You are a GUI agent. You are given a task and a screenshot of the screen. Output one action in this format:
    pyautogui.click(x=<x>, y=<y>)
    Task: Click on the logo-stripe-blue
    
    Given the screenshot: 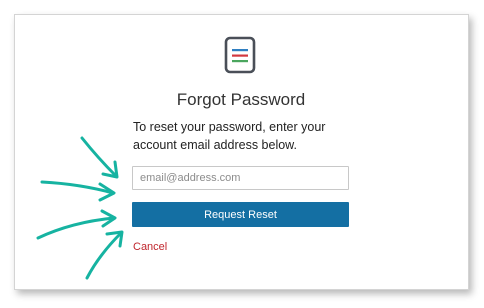 What is the action you would take?
    pyautogui.click(x=240, y=50)
    